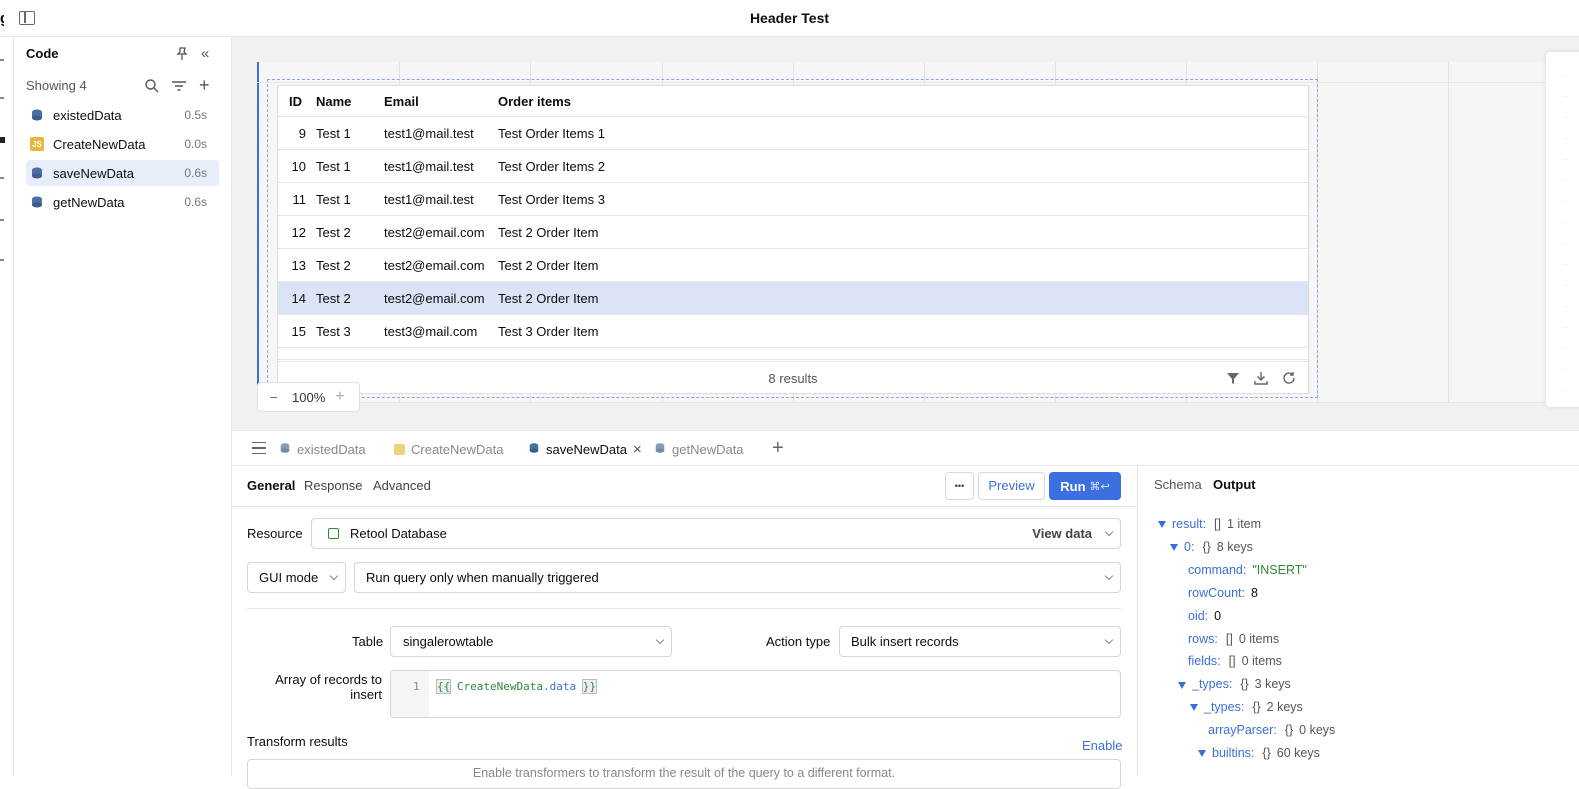 The image size is (1579, 789). What do you see at coordinates (789, 18) in the screenshot?
I see `app-title: Header Test` at bounding box center [789, 18].